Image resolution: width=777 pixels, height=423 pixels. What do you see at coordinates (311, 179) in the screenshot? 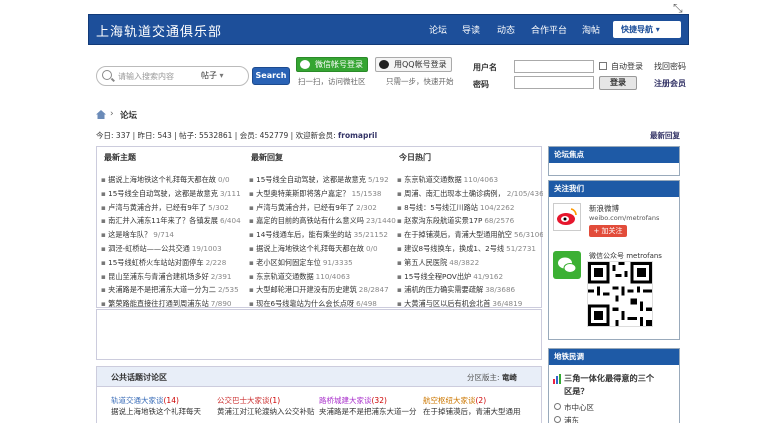
I see `latest-reply-link: 15号线全自动驾驶，这都是故意克` at bounding box center [311, 179].